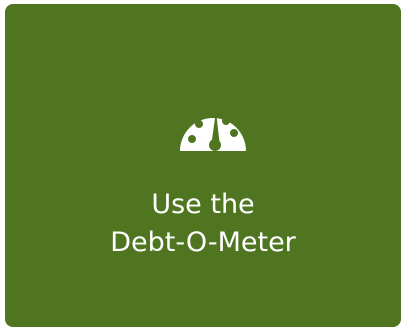 The width and height of the screenshot is (406, 333). I want to click on tile-label-line1: Use the, so click(203, 204).